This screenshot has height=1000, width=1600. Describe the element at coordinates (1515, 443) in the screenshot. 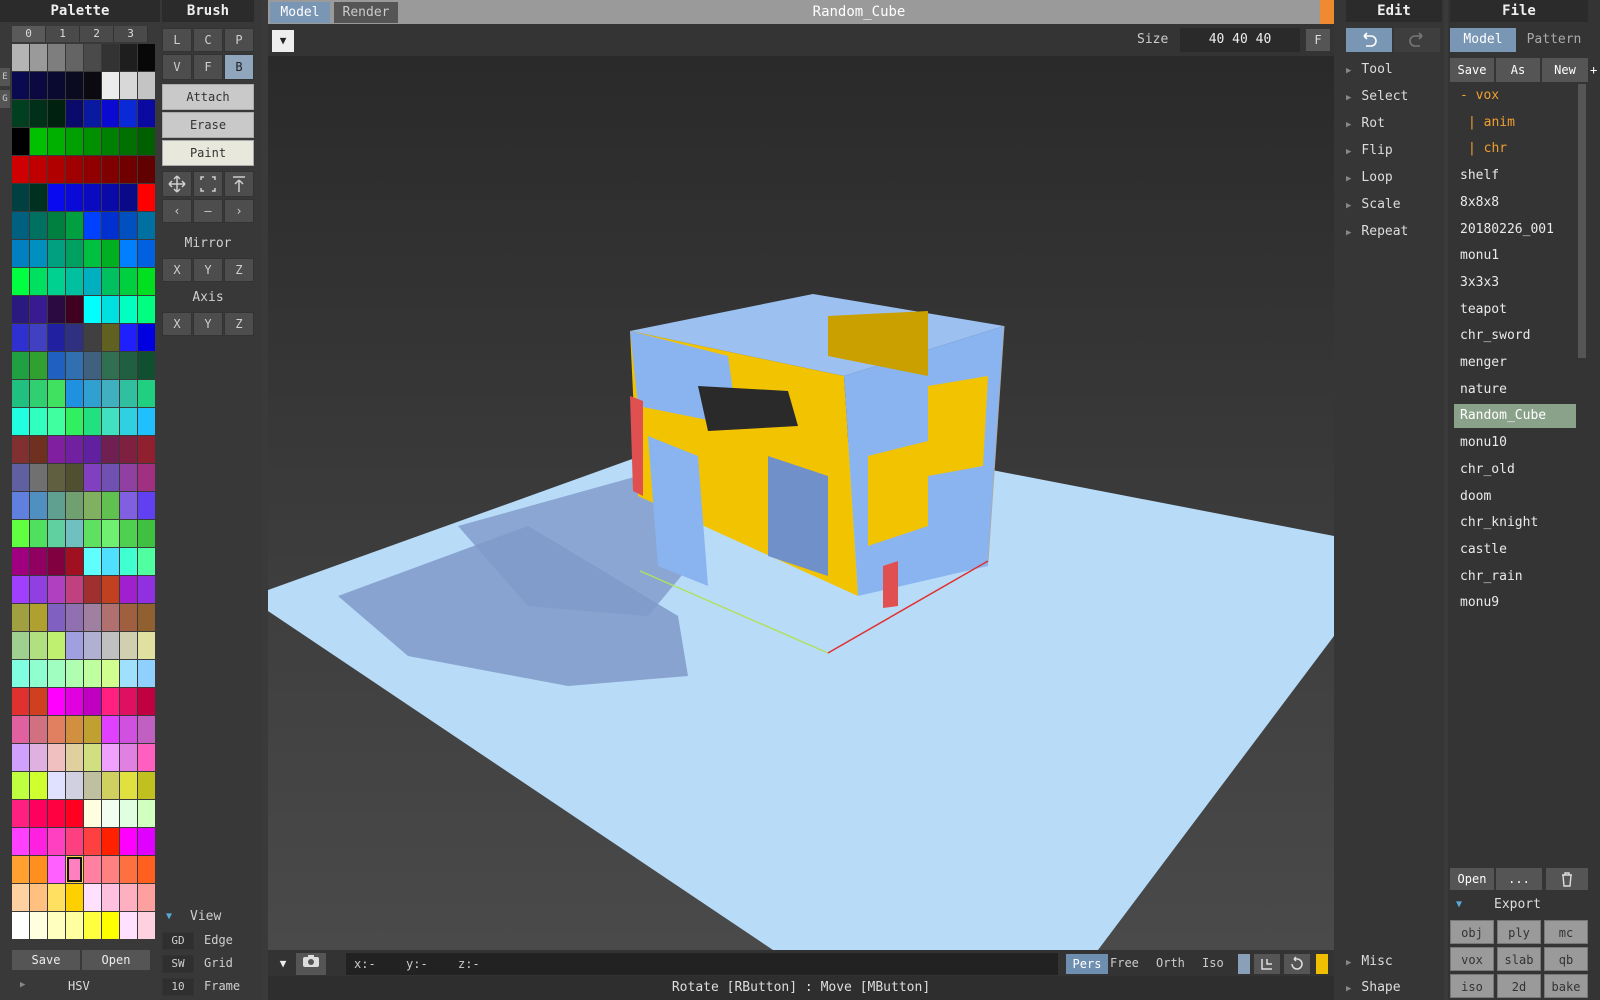

I see `file-list-item: monu10` at that location.